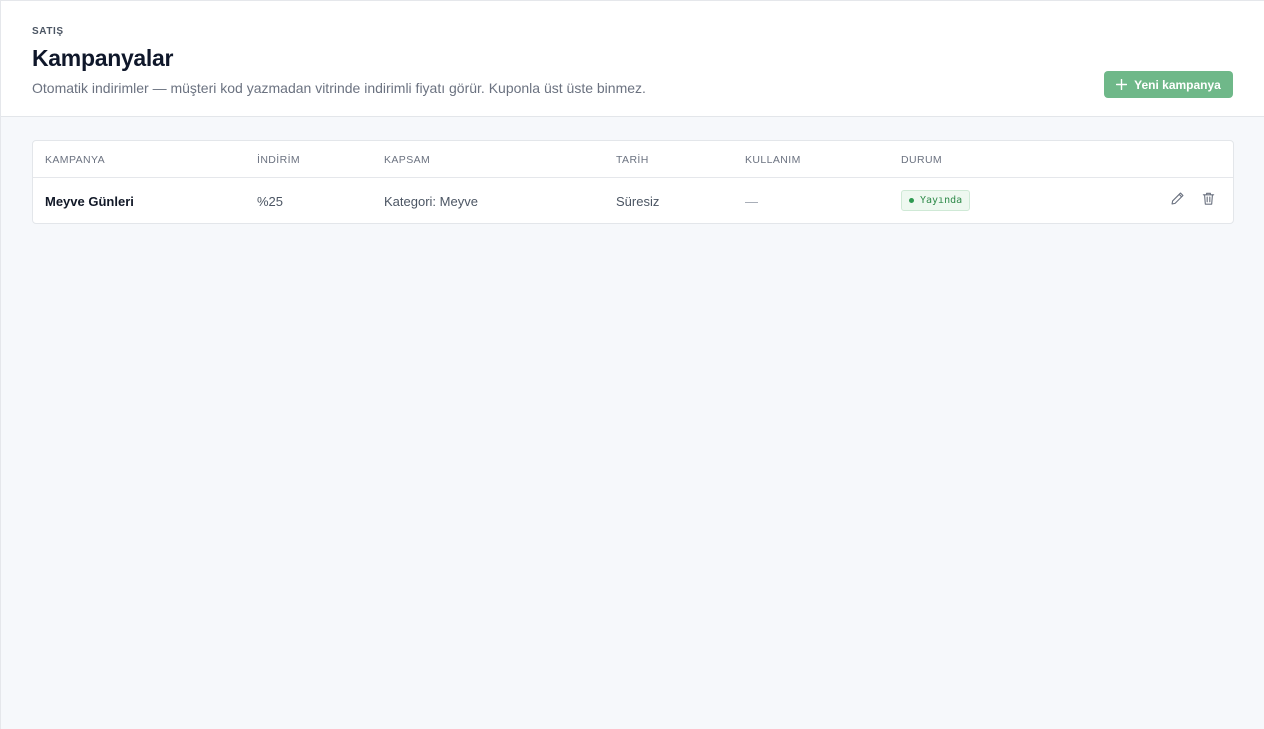 The width and height of the screenshot is (1264, 729). What do you see at coordinates (407, 160) in the screenshot?
I see `column-header-scope: KAPSAM` at bounding box center [407, 160].